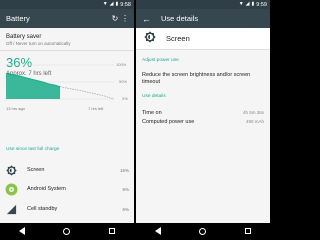  What do you see at coordinates (36, 170) in the screenshot?
I see `usage-label: Screen` at bounding box center [36, 170].